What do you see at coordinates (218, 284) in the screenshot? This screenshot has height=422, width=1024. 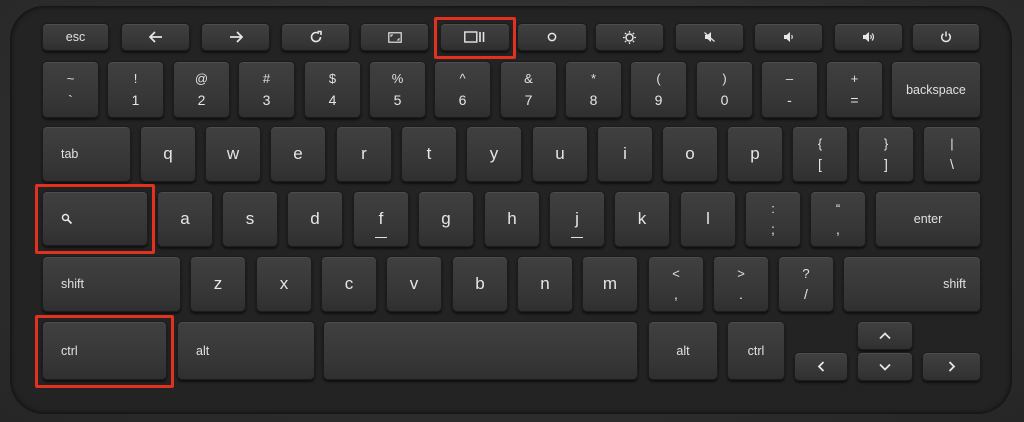 I see `key-z: z` at bounding box center [218, 284].